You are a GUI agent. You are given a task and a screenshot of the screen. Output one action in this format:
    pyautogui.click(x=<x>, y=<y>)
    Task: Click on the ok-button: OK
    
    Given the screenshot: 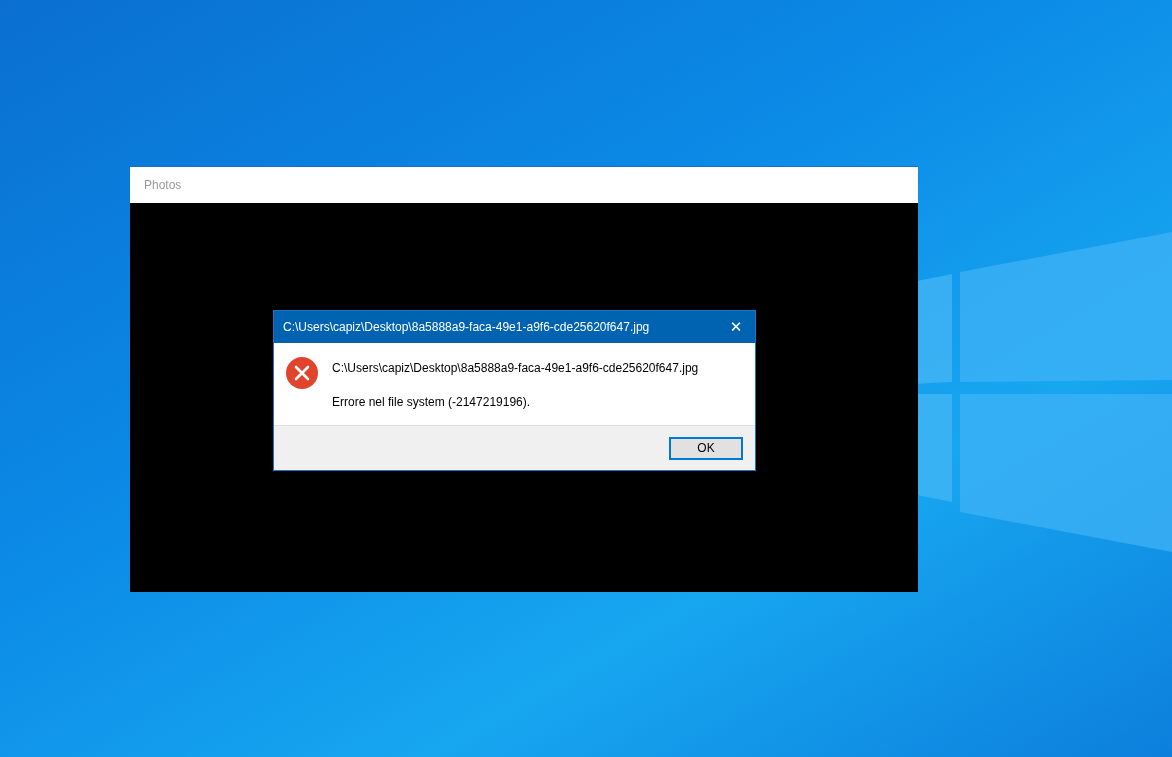 What is the action you would take?
    pyautogui.click(x=706, y=448)
    